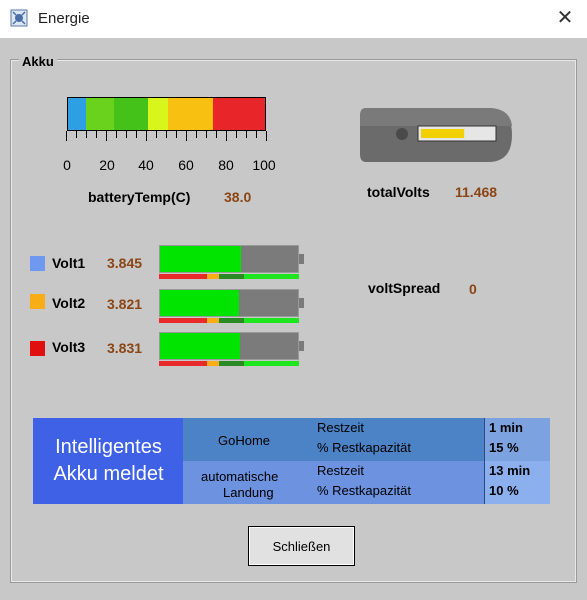 Image resolution: width=587 pixels, height=600 pixels. I want to click on battery-pack-icon, so click(436, 135).